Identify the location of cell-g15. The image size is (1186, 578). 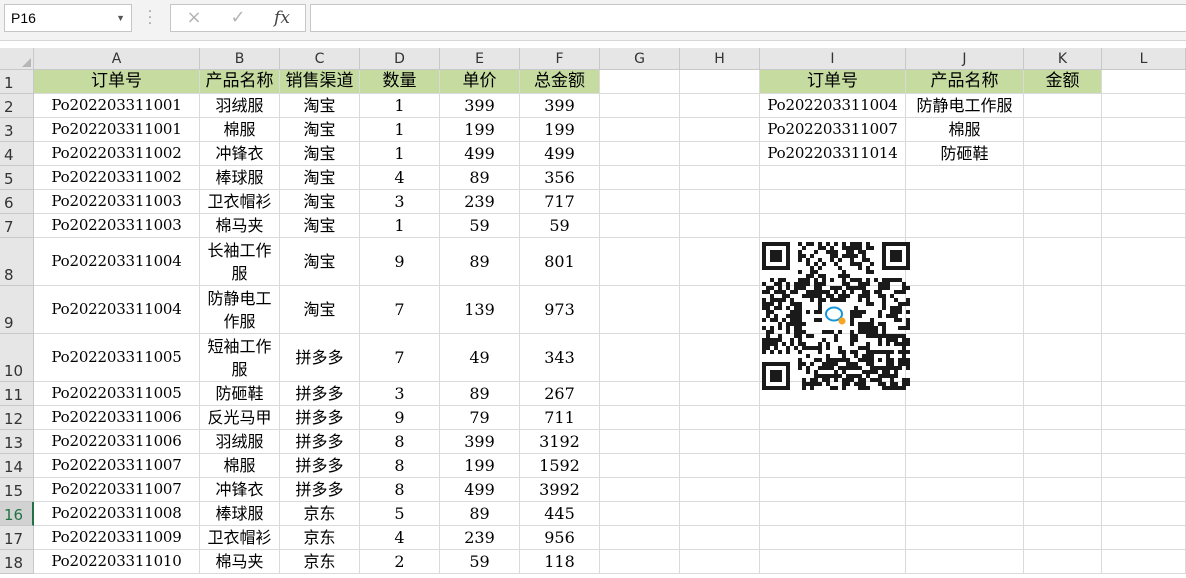
(640, 490).